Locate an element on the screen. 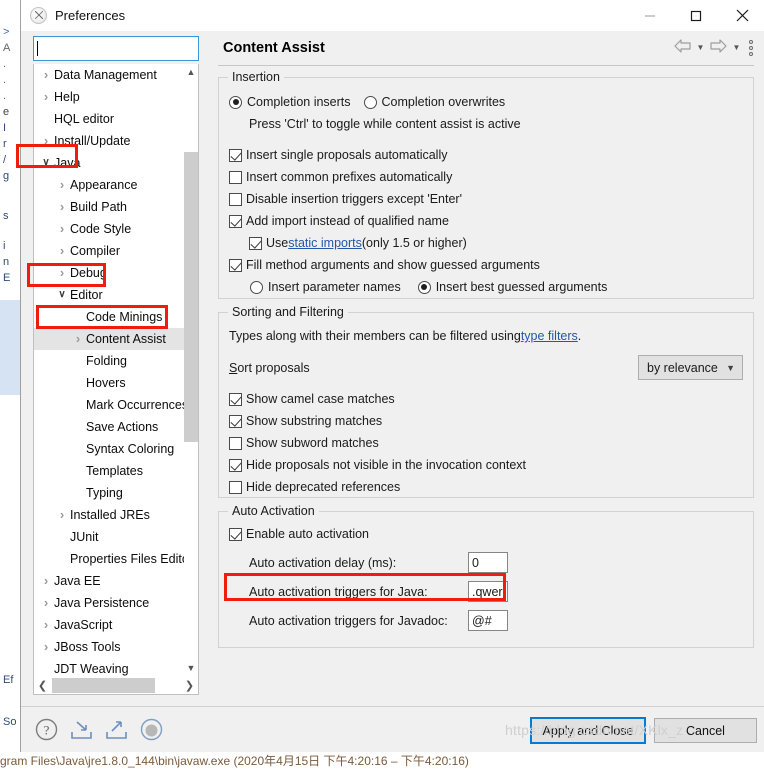  scroll-left-icon: ❮ is located at coordinates (42, 685).